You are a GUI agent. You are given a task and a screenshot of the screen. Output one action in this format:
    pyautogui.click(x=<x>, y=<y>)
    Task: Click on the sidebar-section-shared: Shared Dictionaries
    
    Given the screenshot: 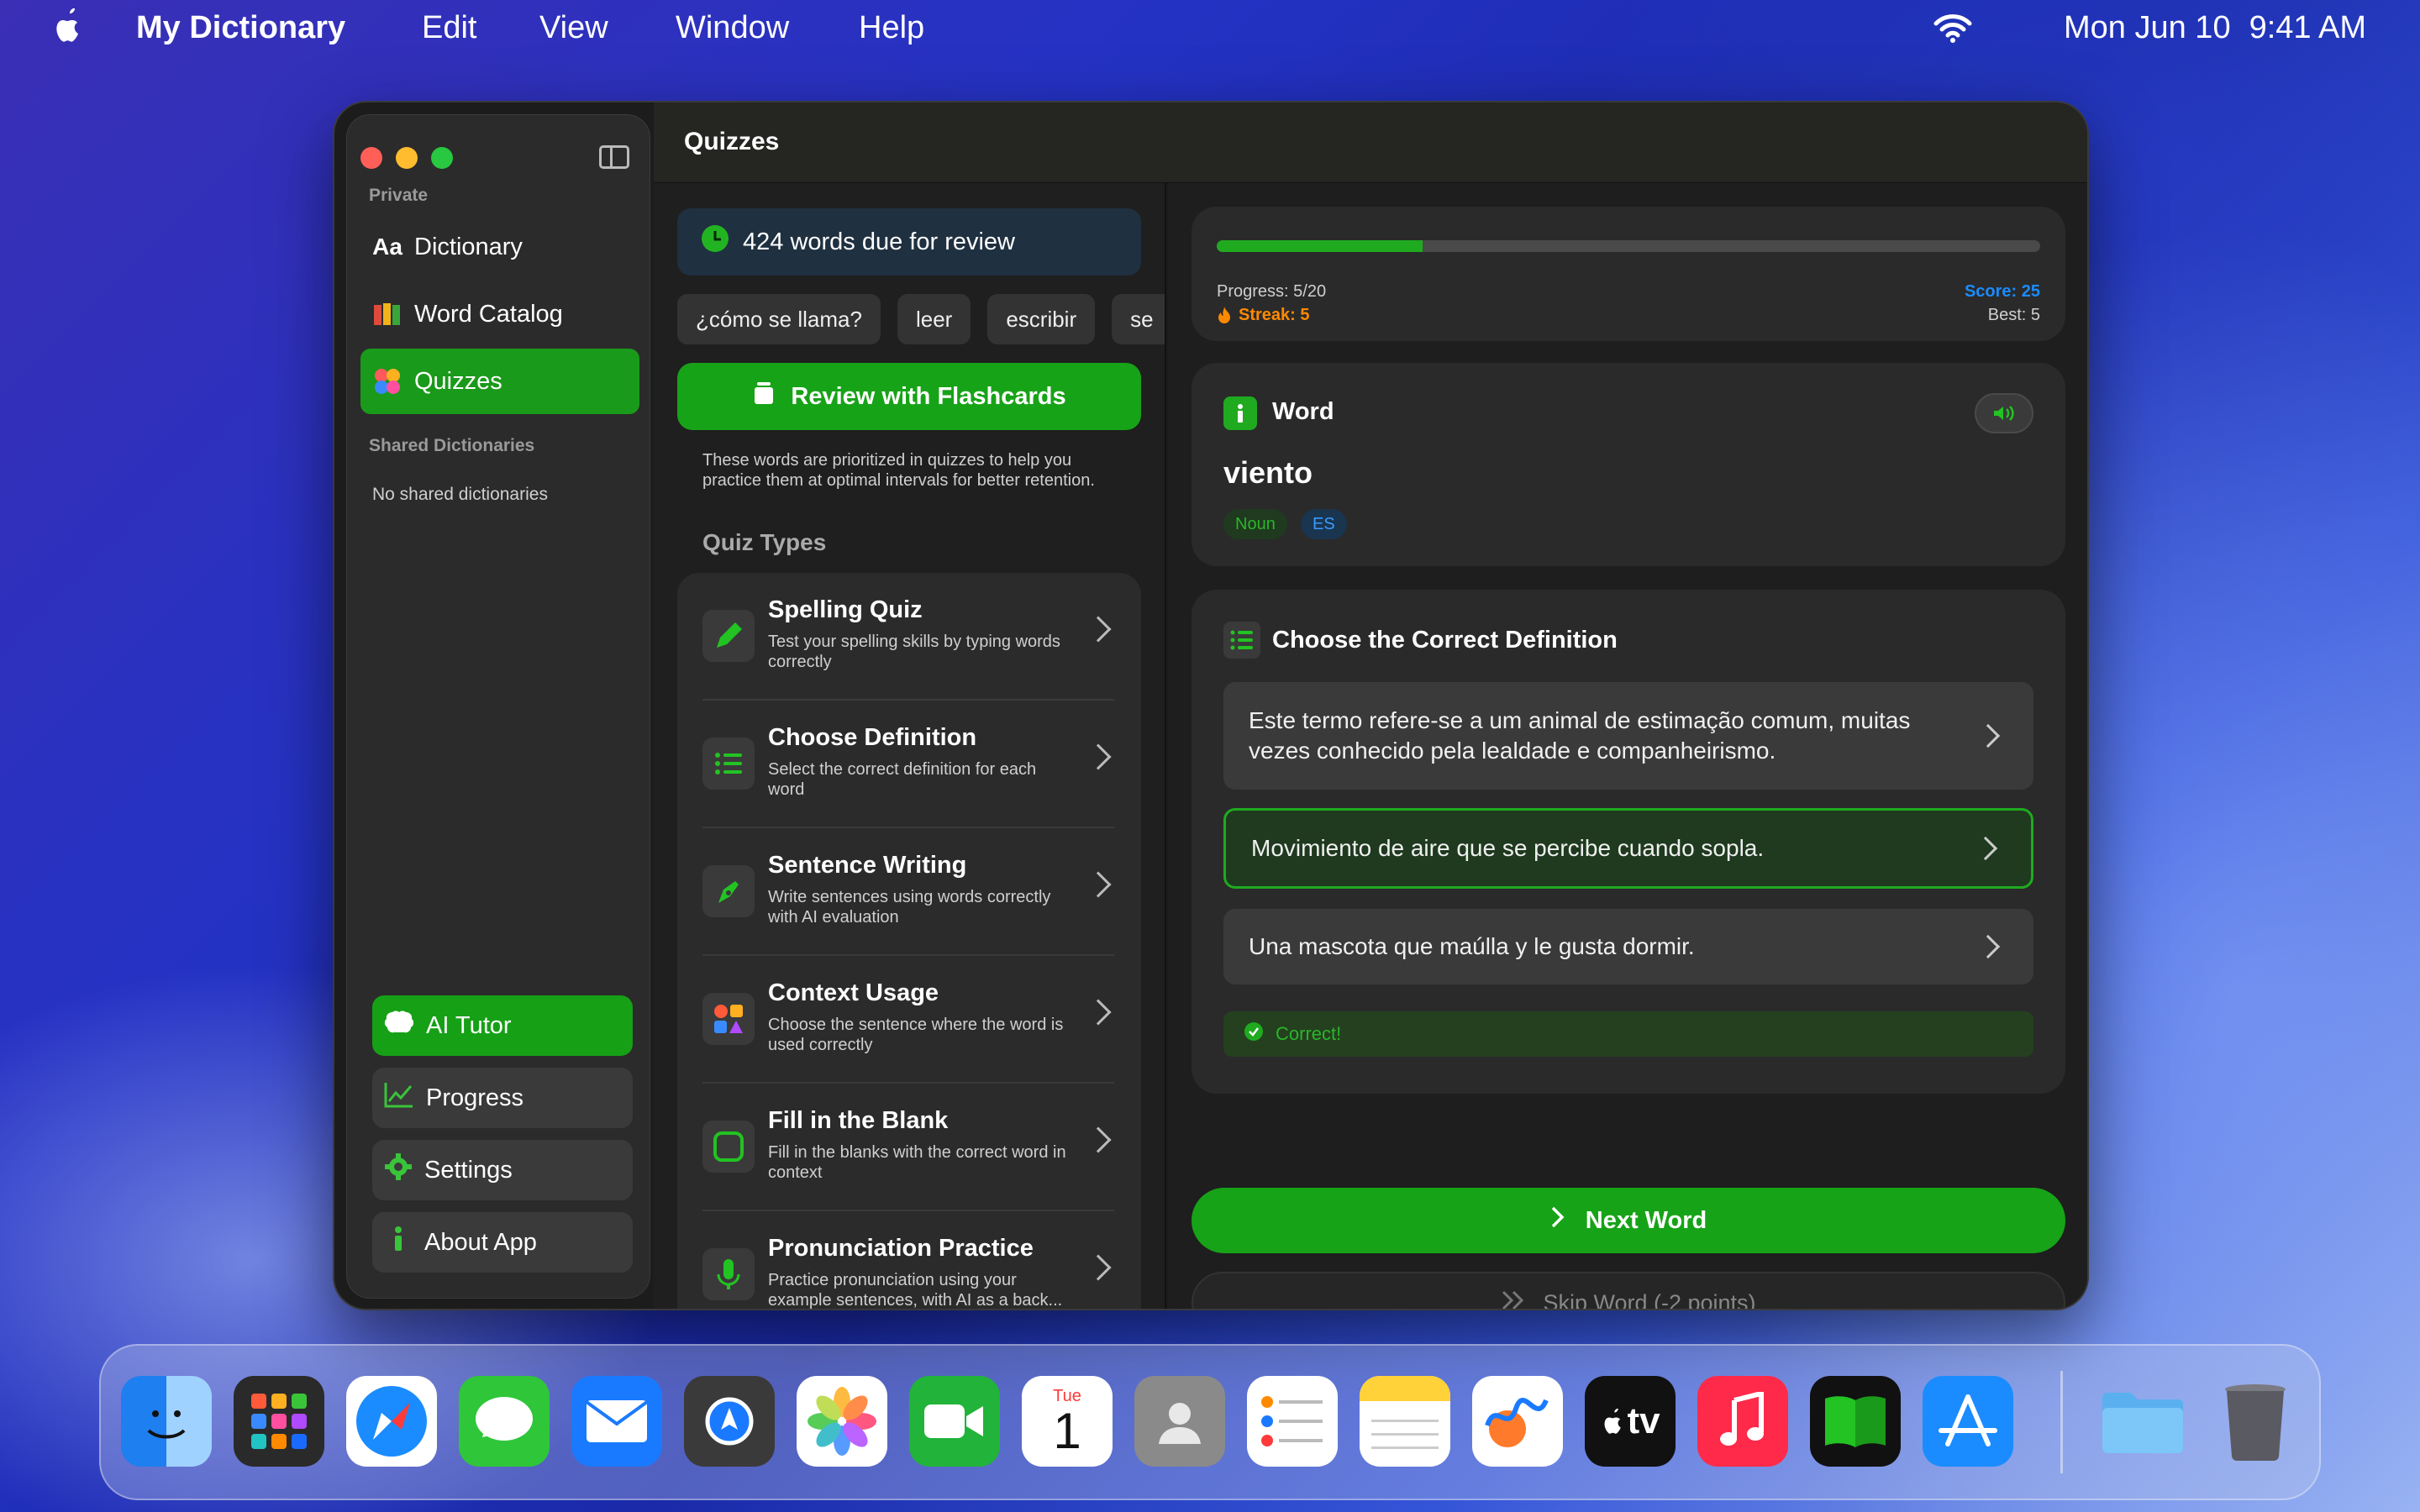 What is the action you would take?
    pyautogui.click(x=452, y=445)
    